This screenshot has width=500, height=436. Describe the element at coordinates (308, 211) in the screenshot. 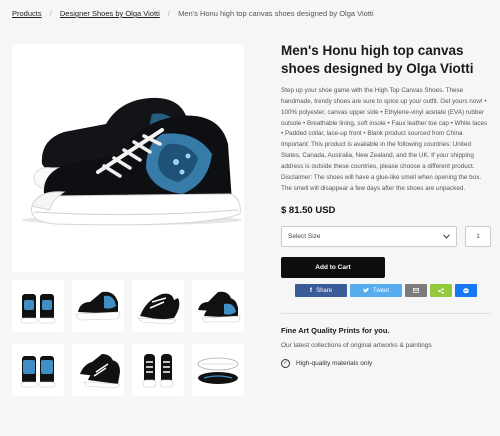

I see `product-price: $ 81.50 USD` at that location.